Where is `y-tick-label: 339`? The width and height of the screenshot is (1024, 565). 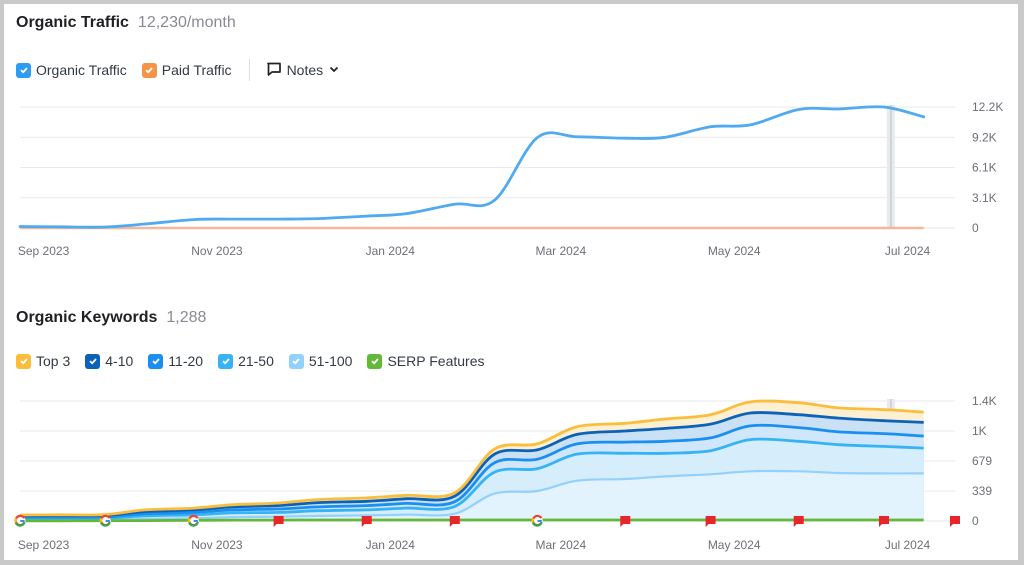
y-tick-label: 339 is located at coordinates (982, 491).